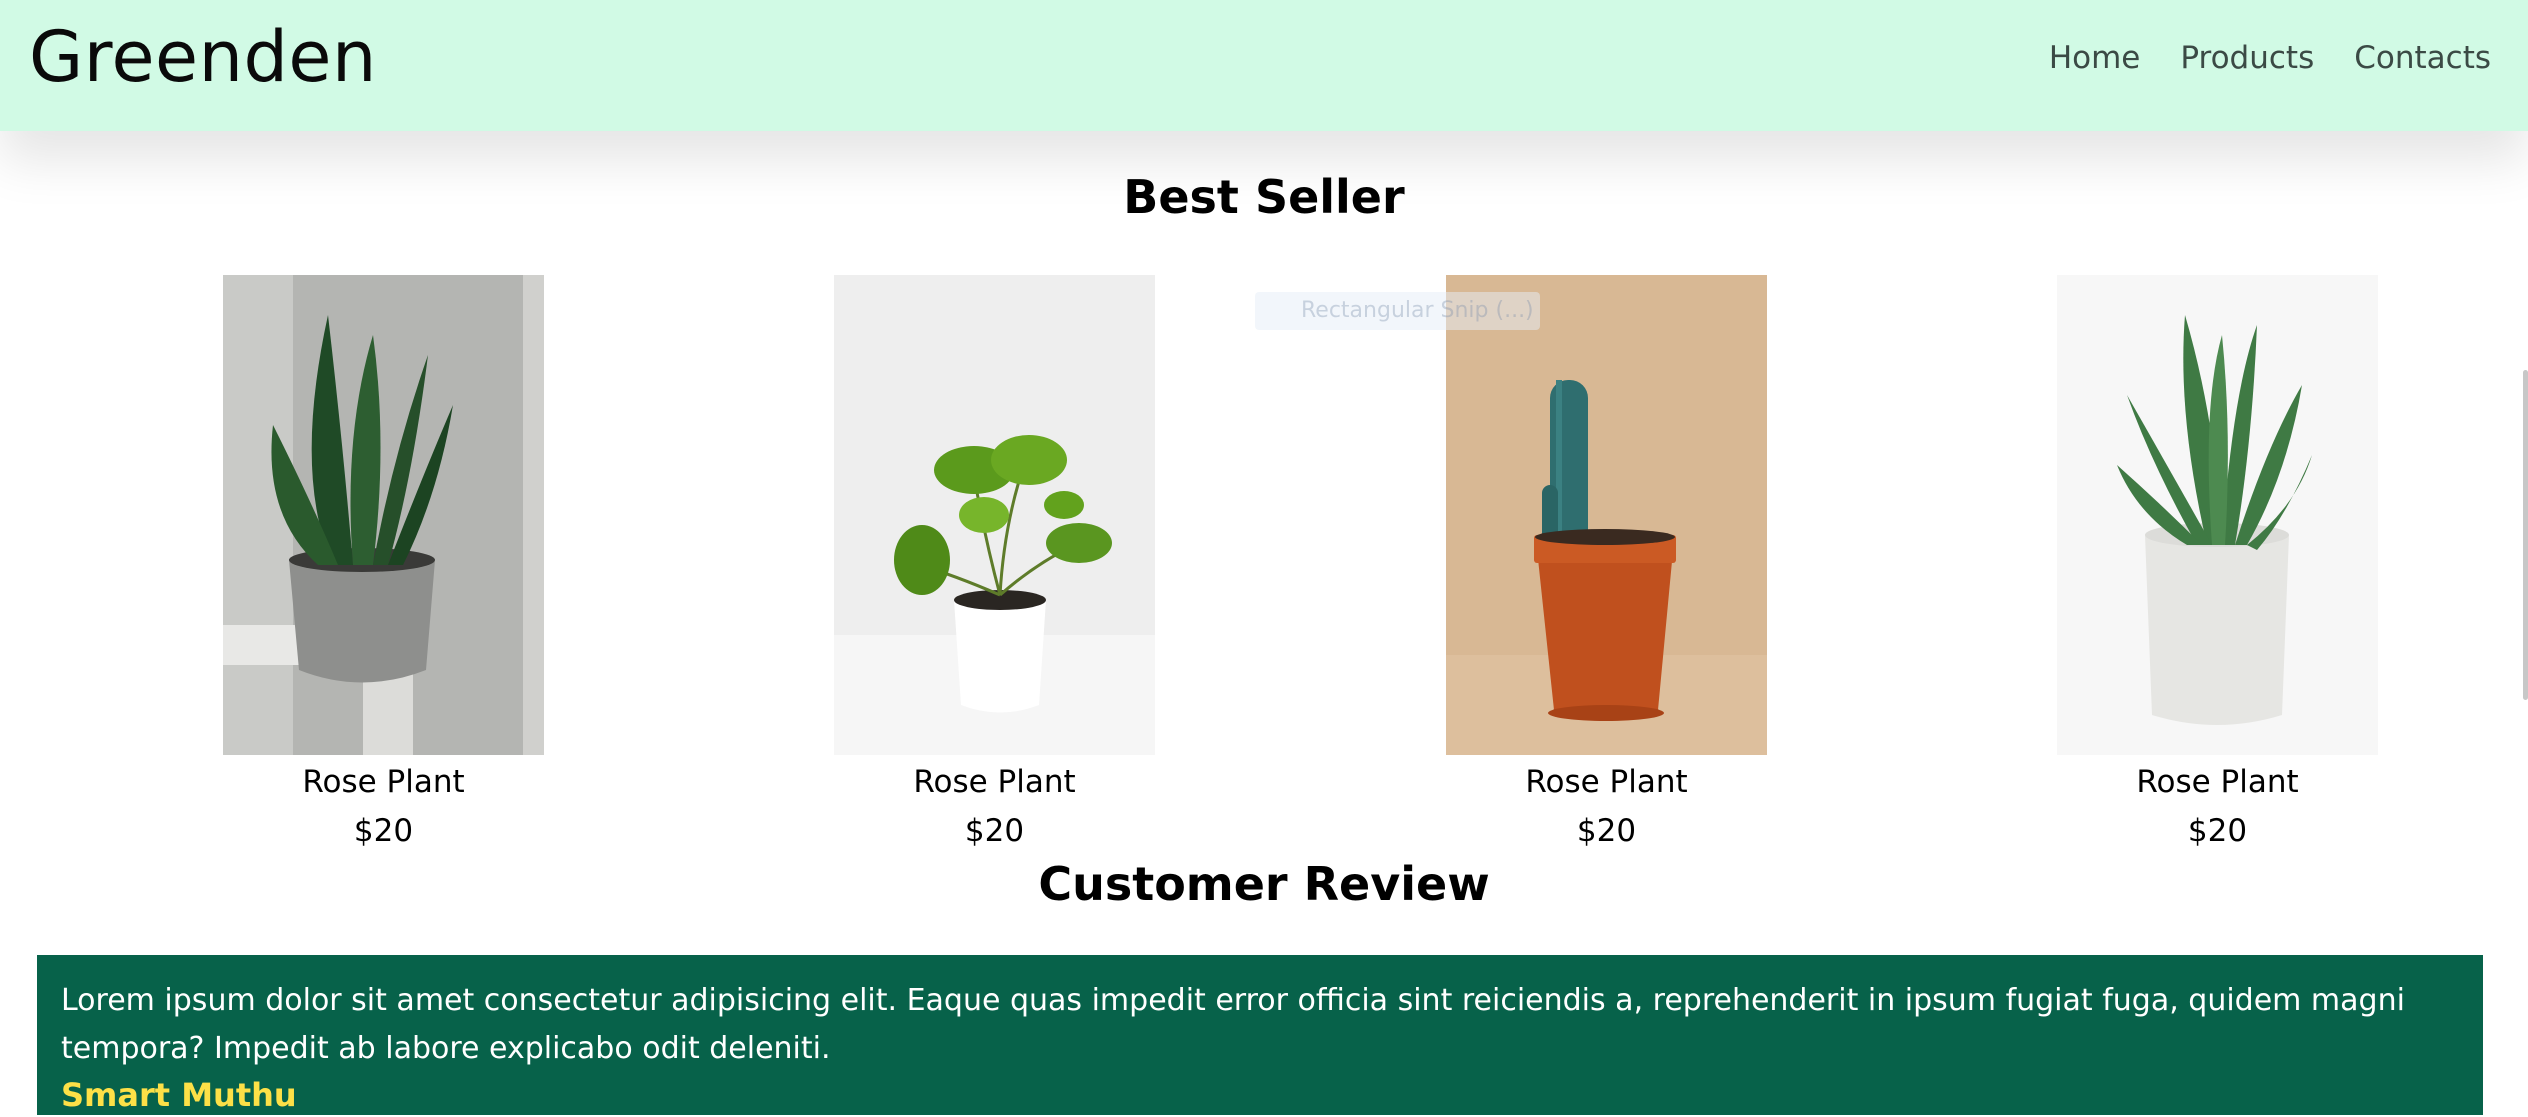 The image size is (2528, 1117). Describe the element at coordinates (179, 1095) in the screenshot. I see `review-author: Smart Muthu` at that location.